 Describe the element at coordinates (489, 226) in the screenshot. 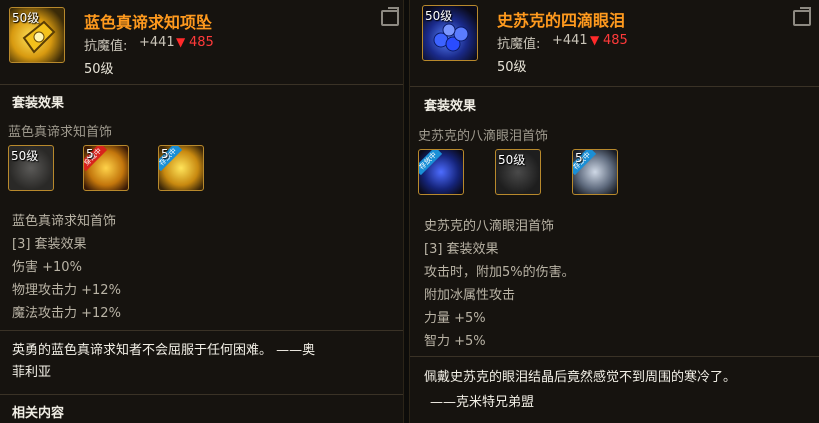

I see `set-line: 史苏克的八滴眼泪首饰` at that location.